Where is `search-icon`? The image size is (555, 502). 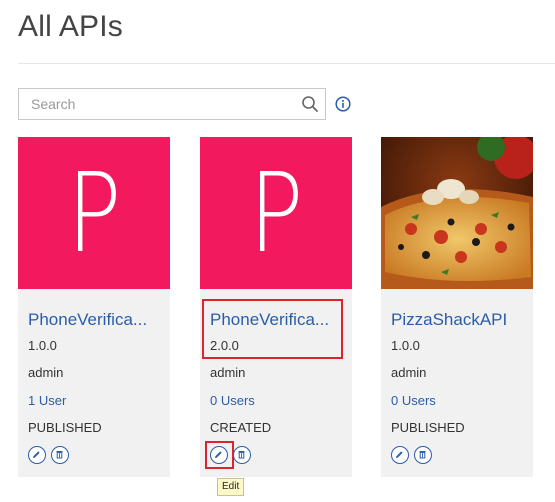 search-icon is located at coordinates (310, 104).